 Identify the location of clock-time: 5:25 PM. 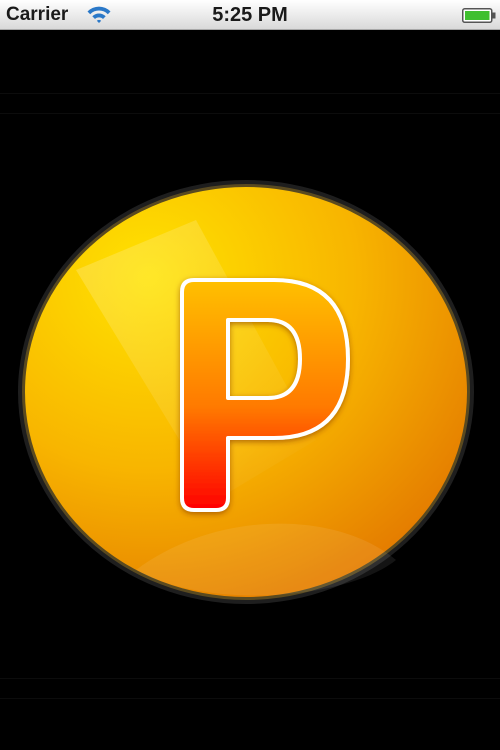
(250, 15).